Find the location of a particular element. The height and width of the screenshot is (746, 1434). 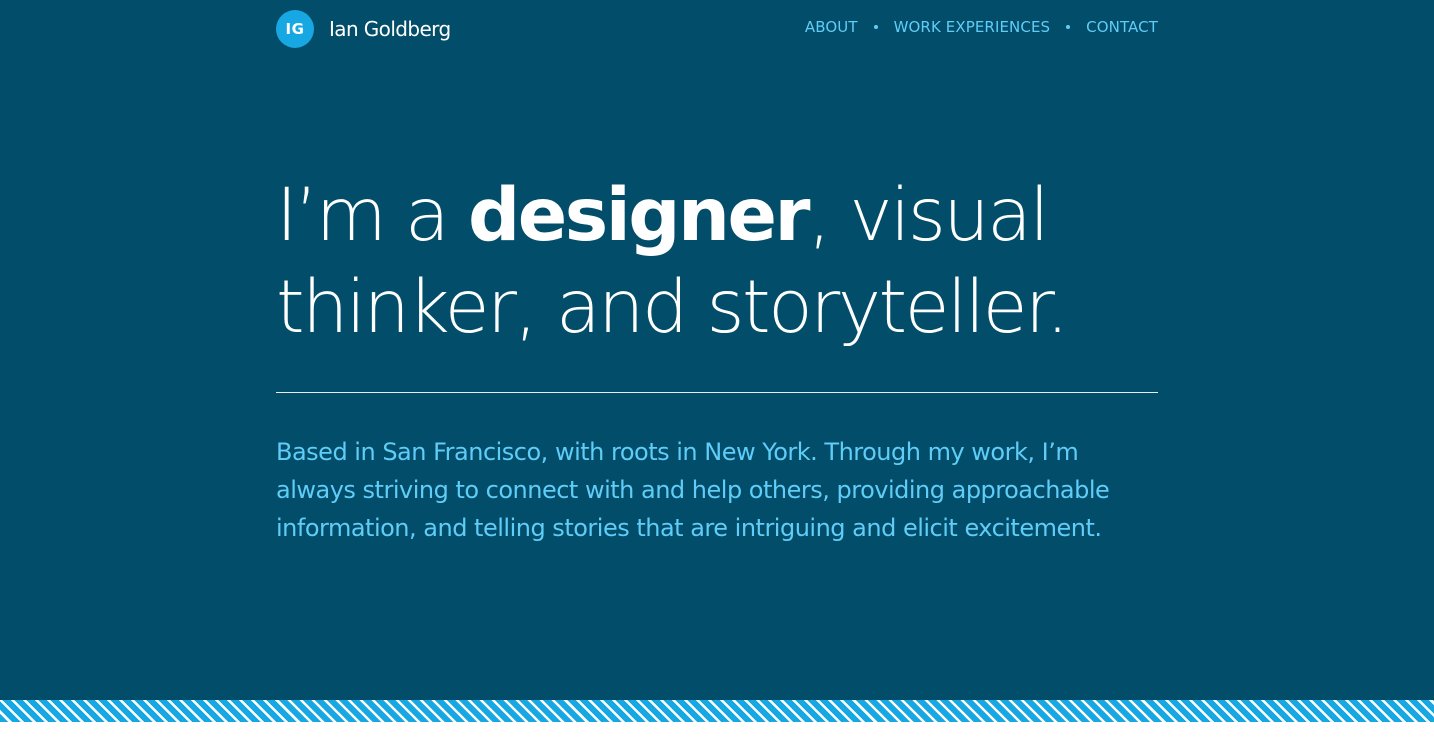

logo-badge: IG is located at coordinates (295, 29).